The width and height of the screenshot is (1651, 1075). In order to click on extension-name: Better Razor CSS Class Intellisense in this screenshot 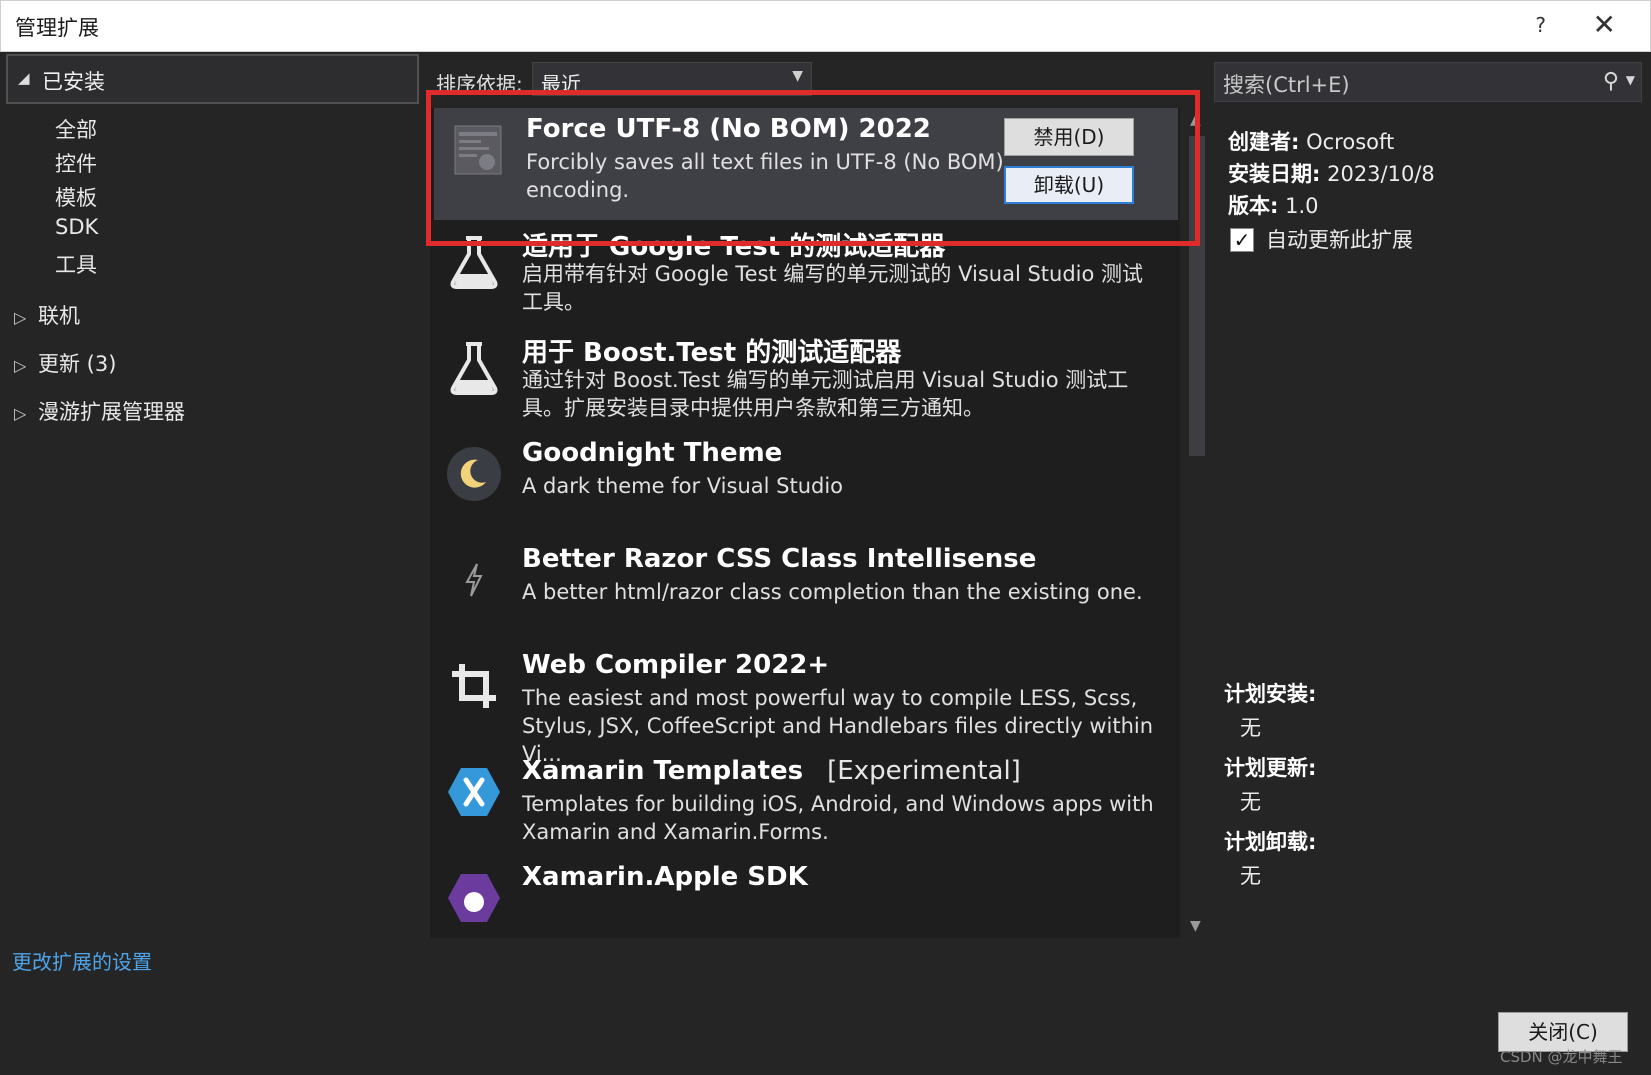, I will do `click(779, 559)`.